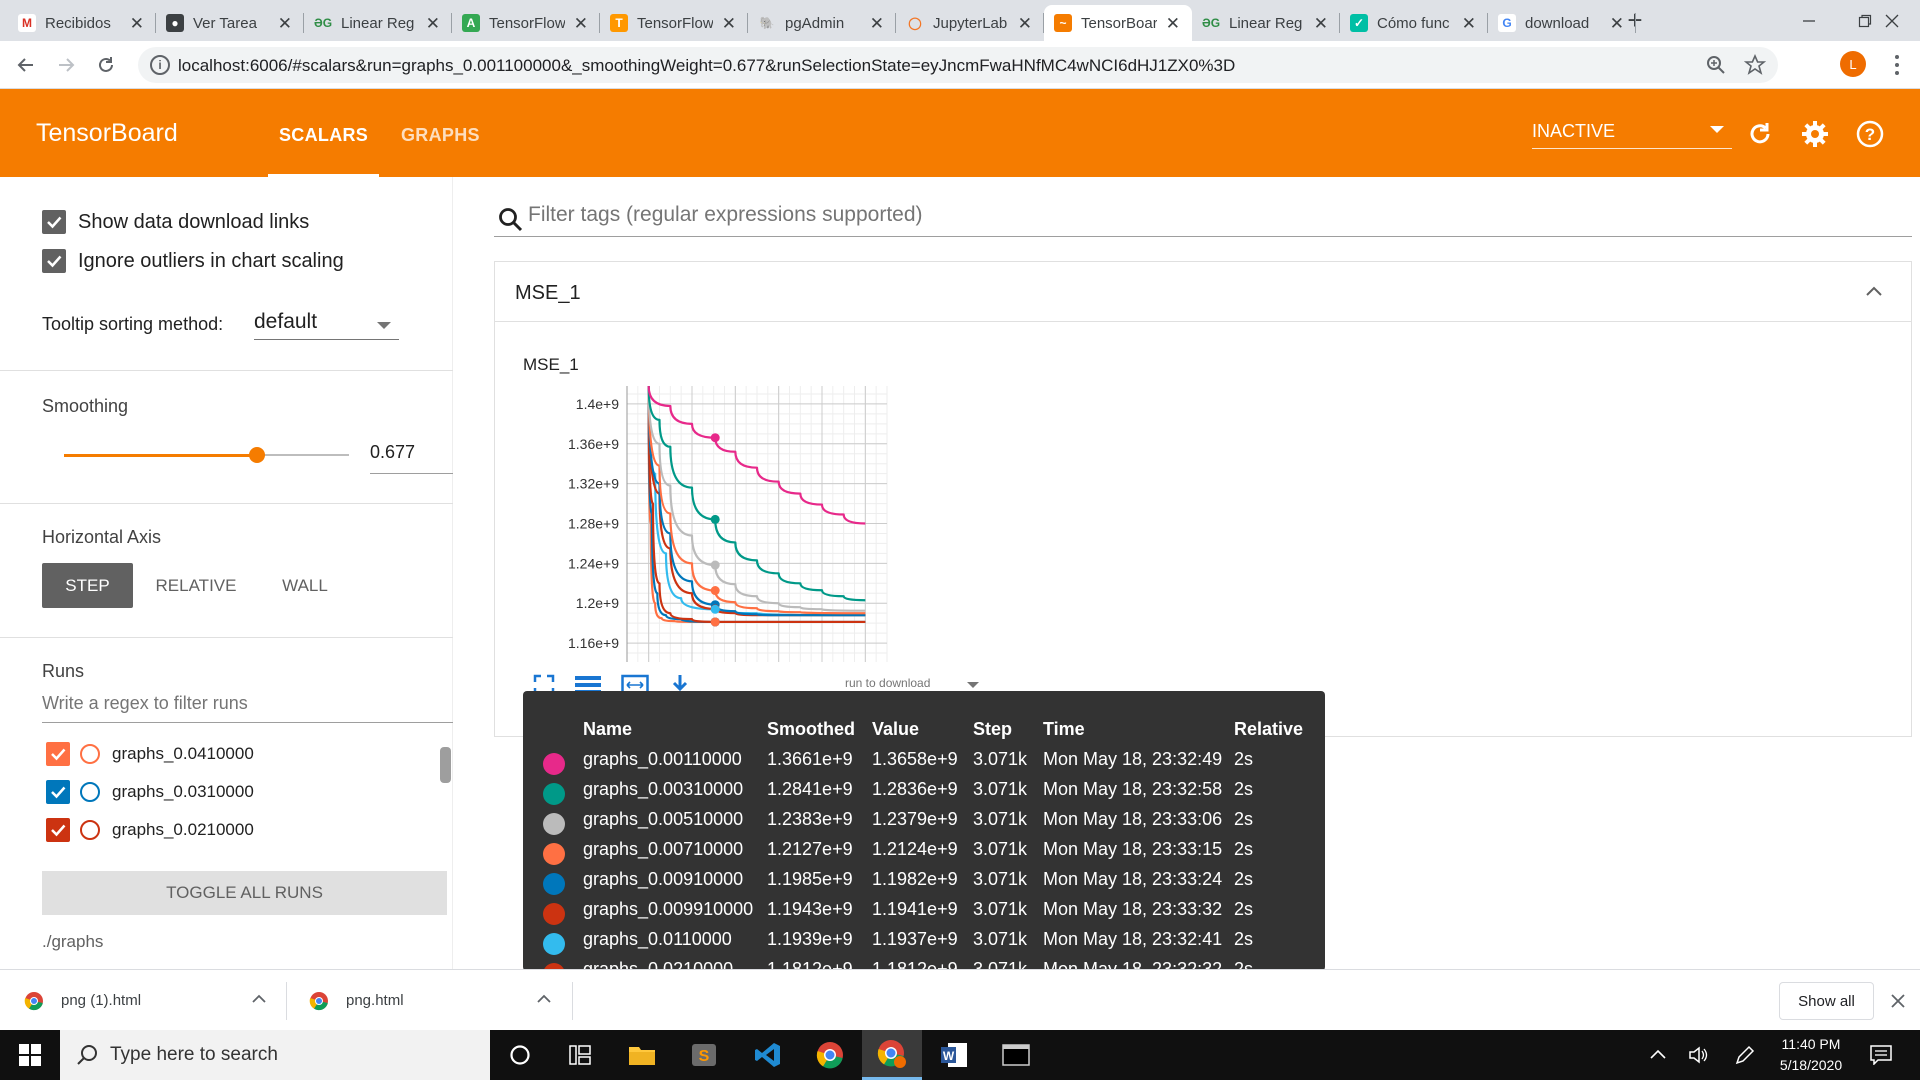  What do you see at coordinates (160, 455) in the screenshot?
I see `smoothing-slider-fill` at bounding box center [160, 455].